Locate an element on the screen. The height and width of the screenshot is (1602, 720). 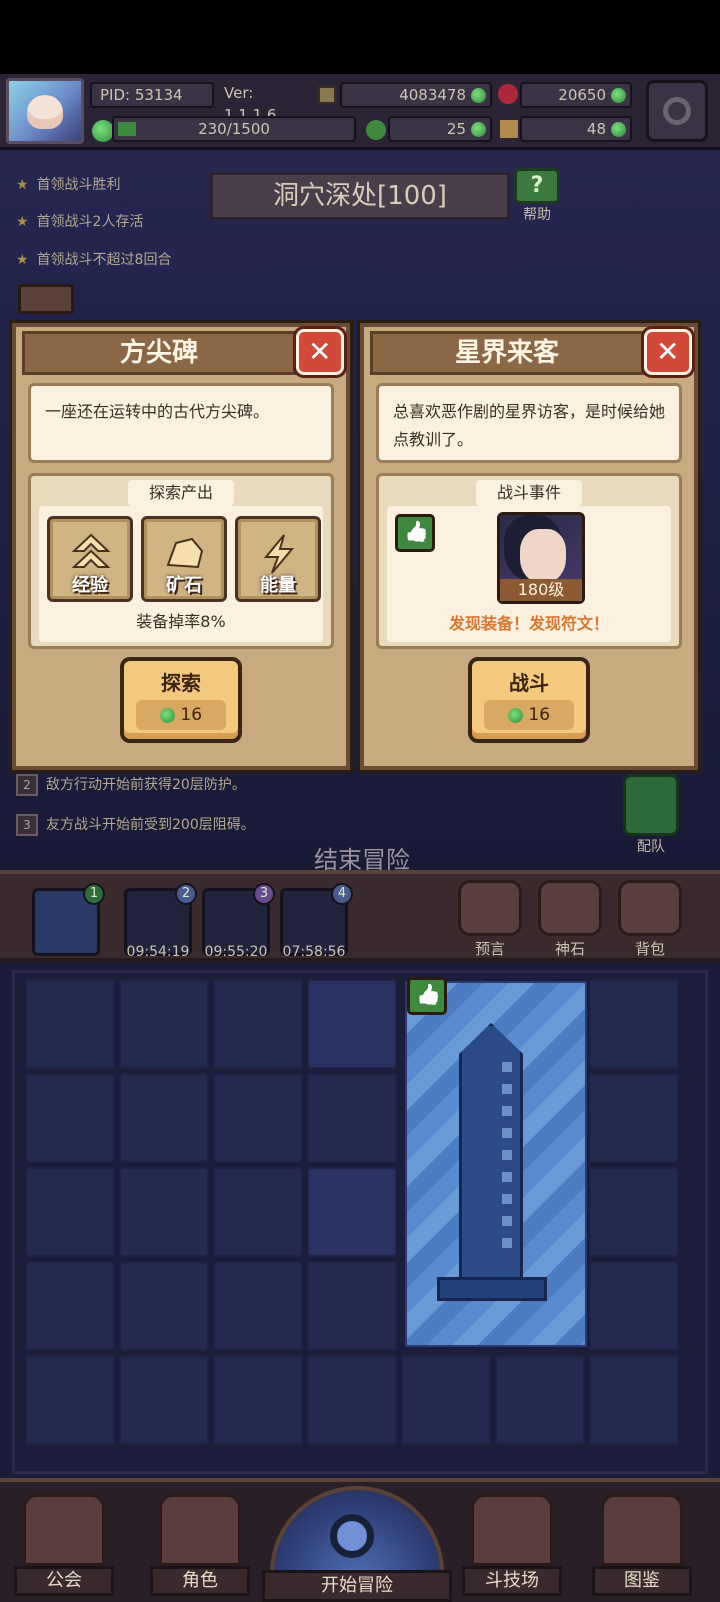
book-icon is located at coordinates (642, 1530).